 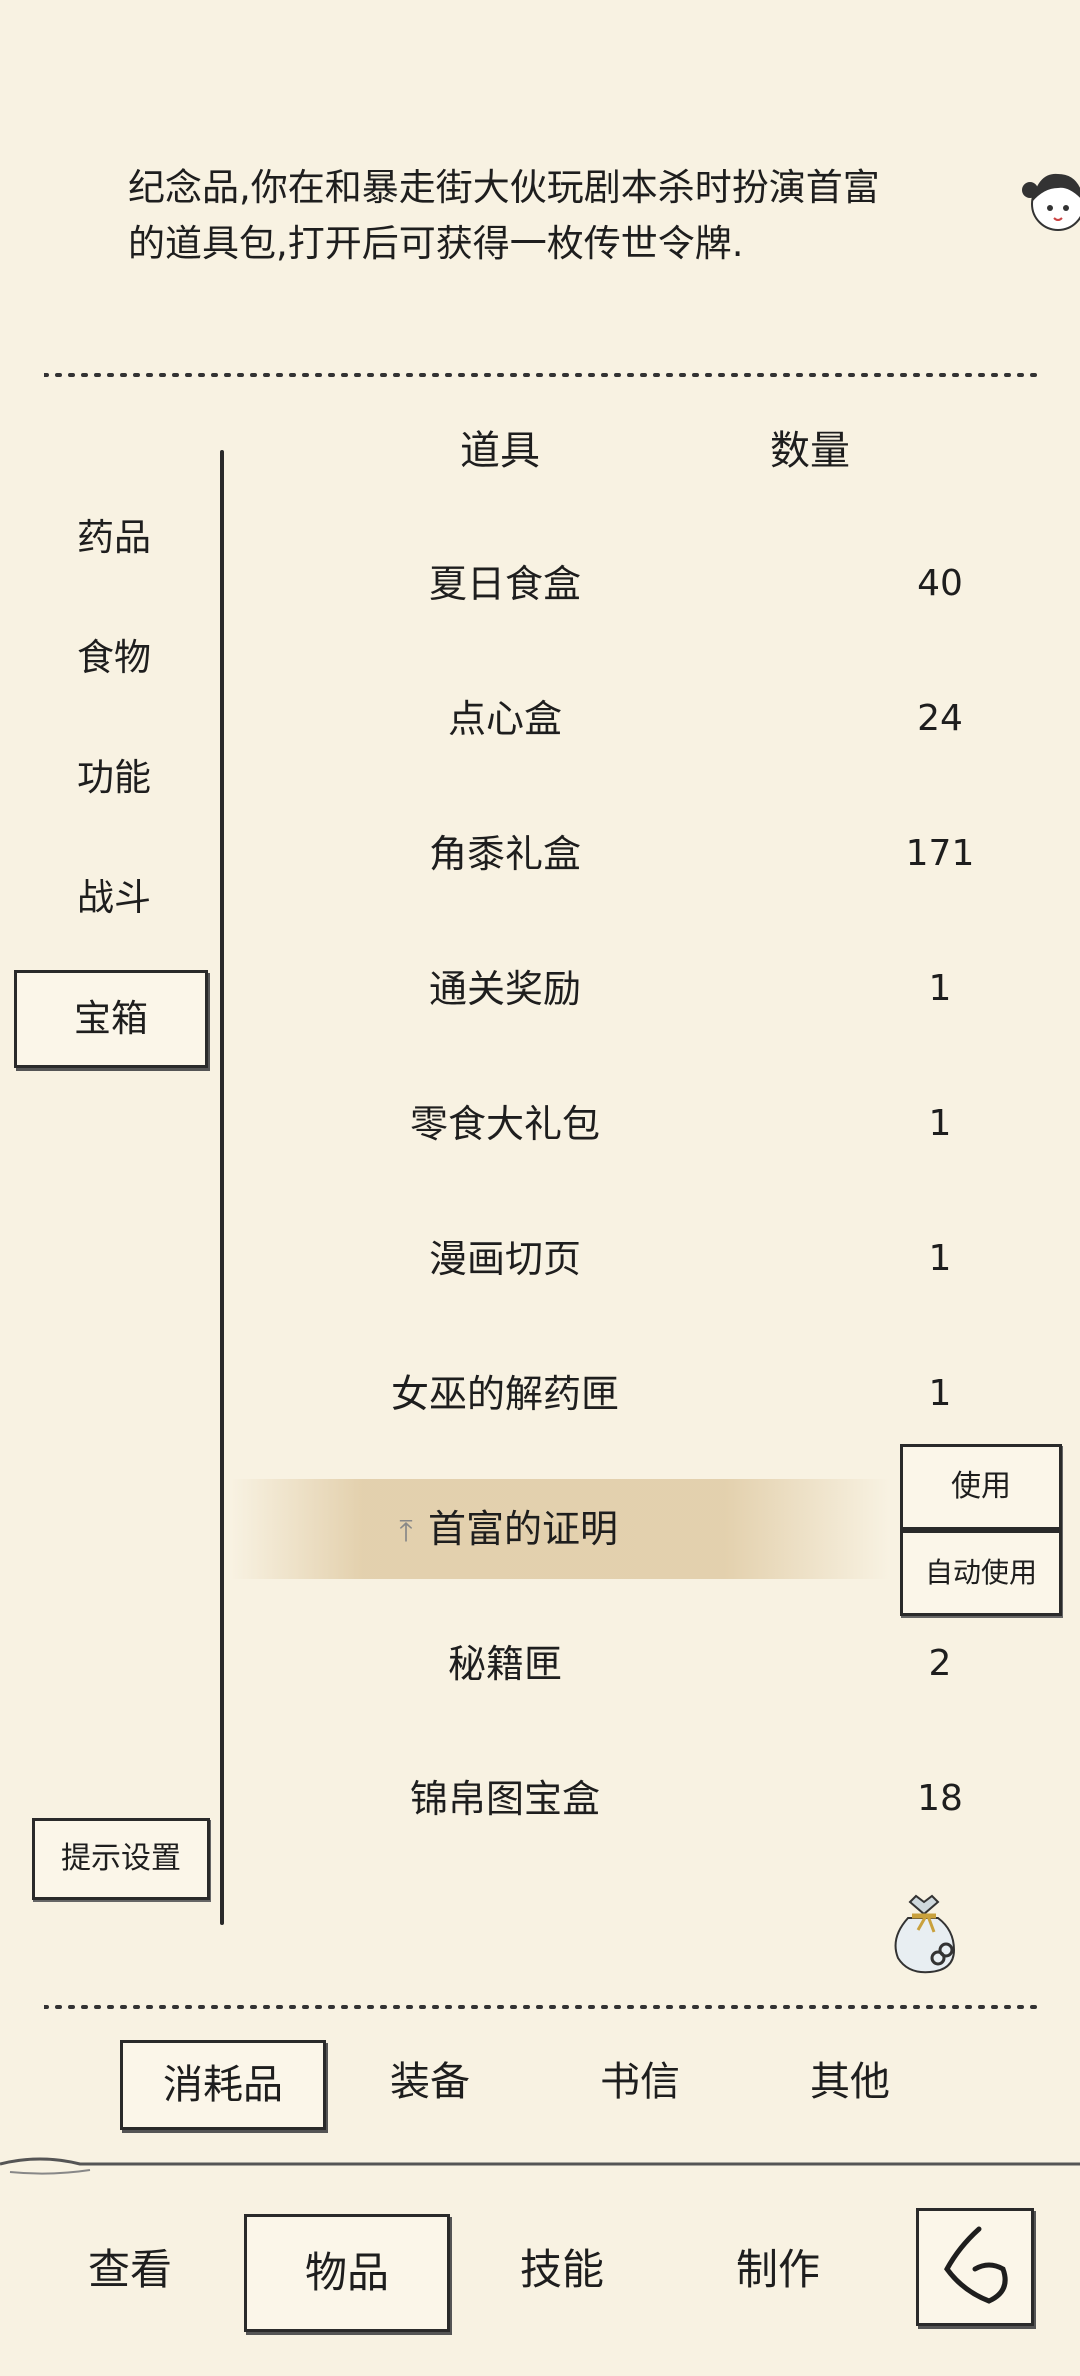 I want to click on item-name: 夏日食盒, so click(x=504, y=584).